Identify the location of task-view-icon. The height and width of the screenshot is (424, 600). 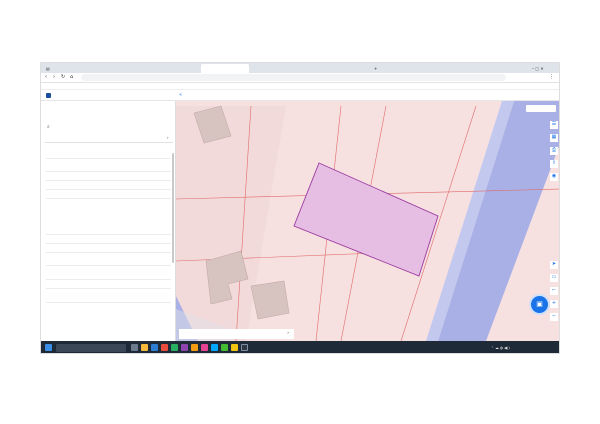
(134, 347).